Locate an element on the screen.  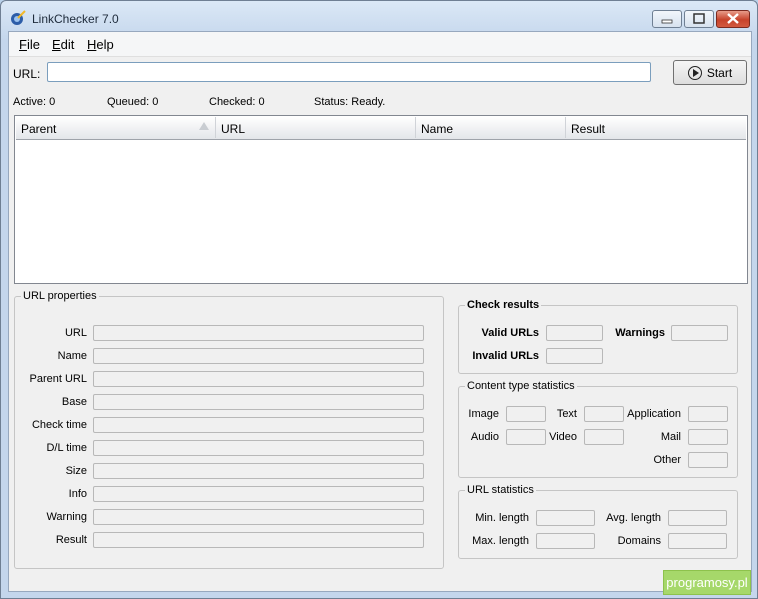
close-button is located at coordinates (733, 19).